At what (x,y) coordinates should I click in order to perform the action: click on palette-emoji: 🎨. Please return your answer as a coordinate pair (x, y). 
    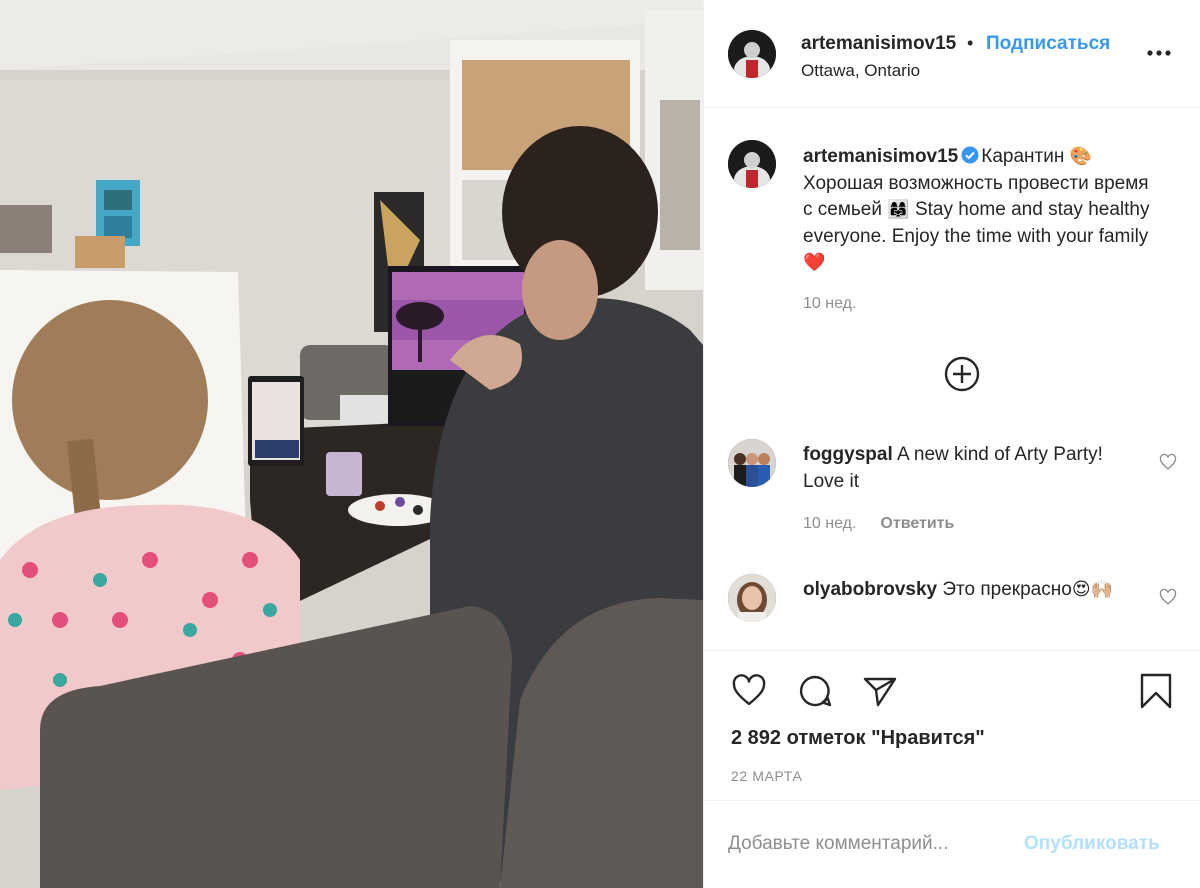
    Looking at the image, I should click on (1081, 156).